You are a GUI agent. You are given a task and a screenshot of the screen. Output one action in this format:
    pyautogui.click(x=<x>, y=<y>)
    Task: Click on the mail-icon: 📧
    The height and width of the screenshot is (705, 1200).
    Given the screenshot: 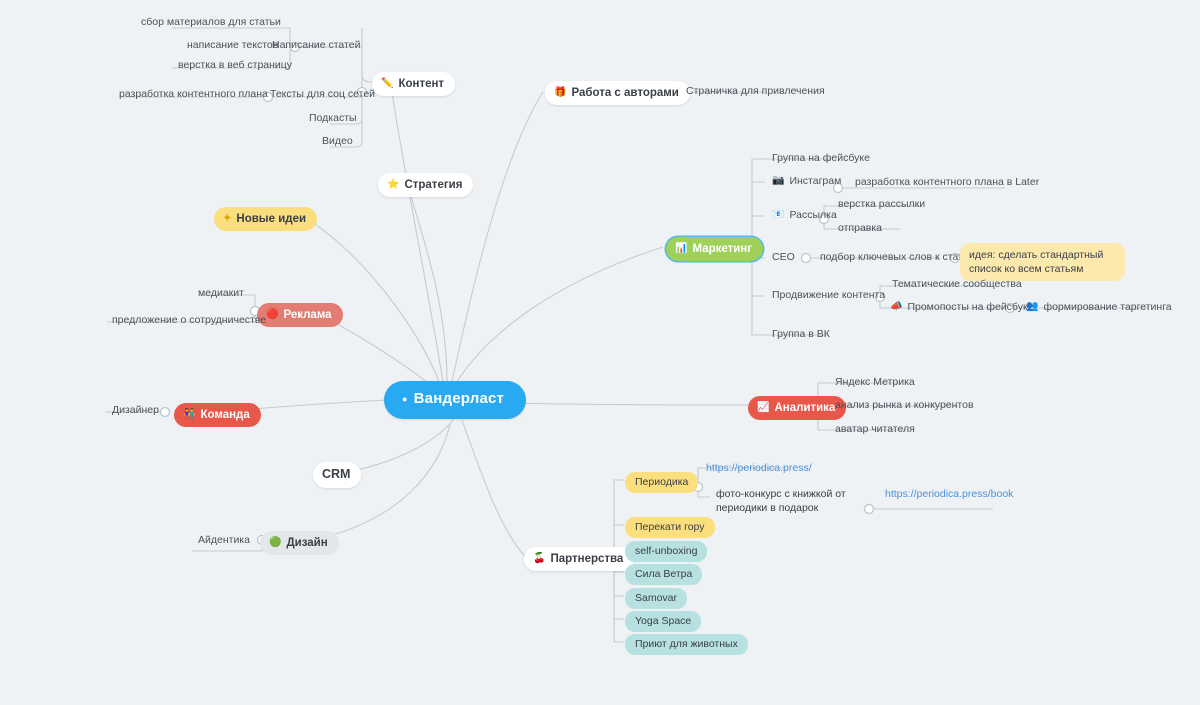 What is the action you would take?
    pyautogui.click(x=778, y=215)
    